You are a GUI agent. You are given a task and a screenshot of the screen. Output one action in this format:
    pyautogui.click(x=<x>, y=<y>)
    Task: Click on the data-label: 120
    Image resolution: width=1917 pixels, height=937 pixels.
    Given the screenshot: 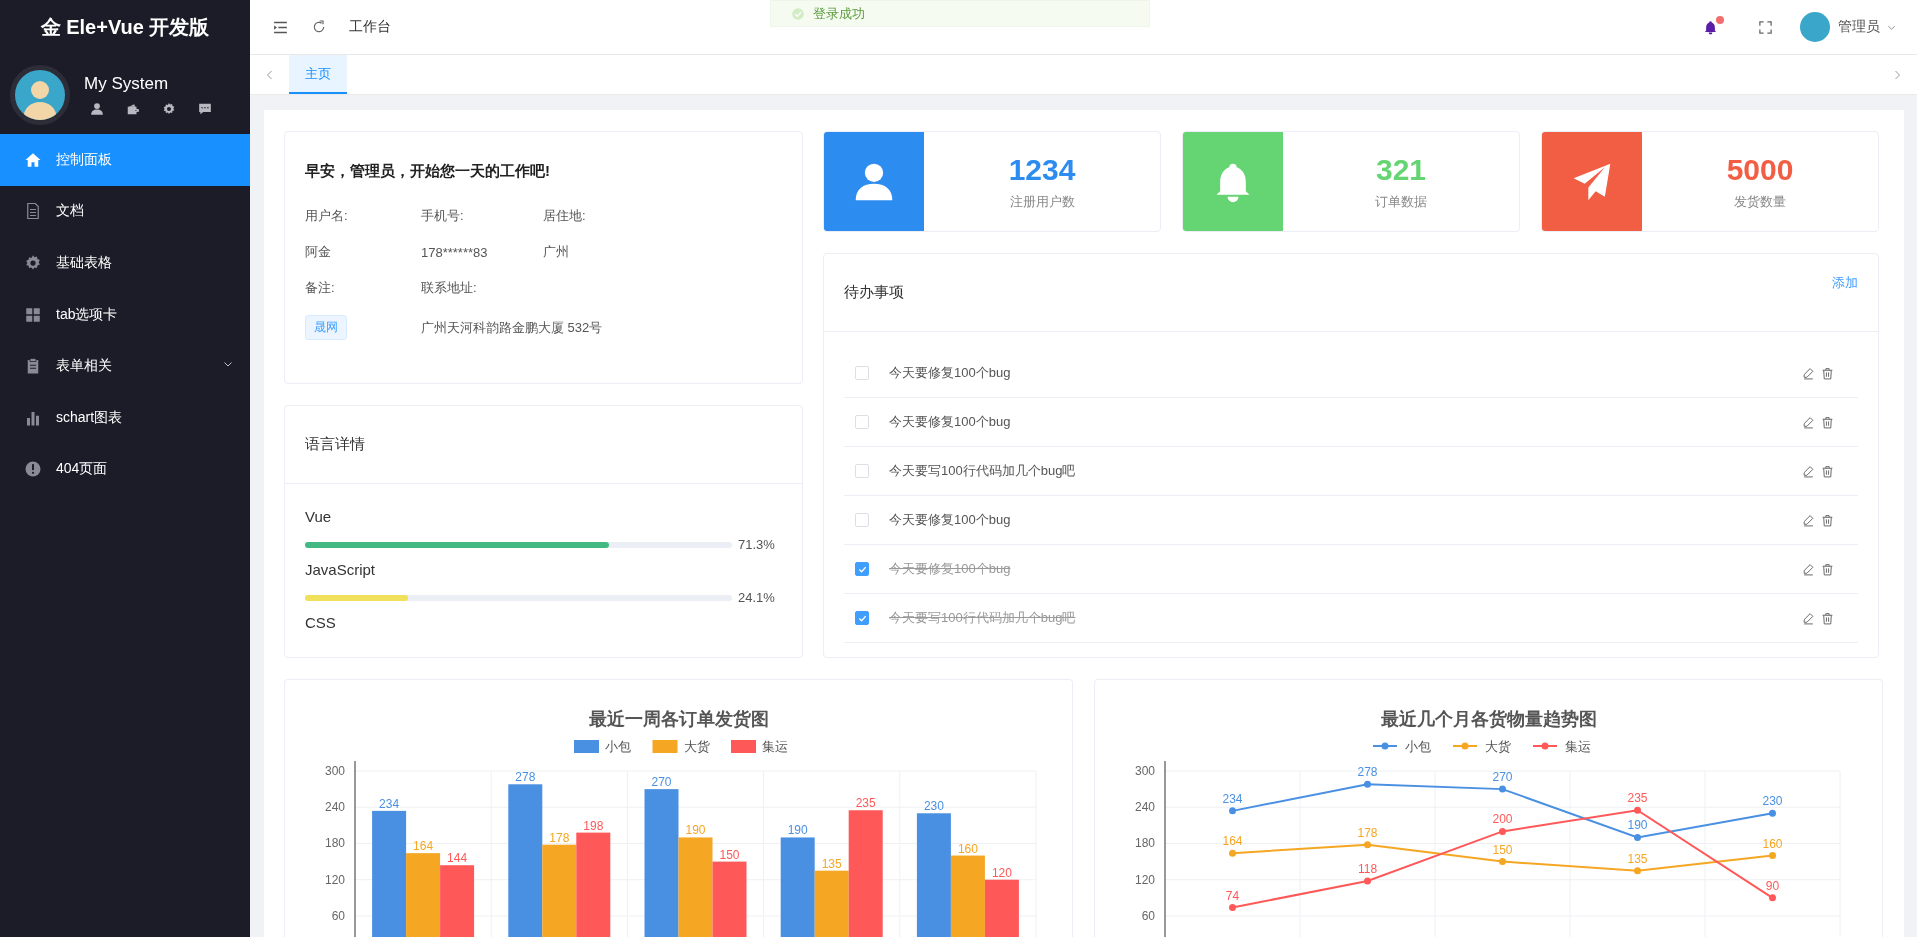 What is the action you would take?
    pyautogui.click(x=1001, y=872)
    